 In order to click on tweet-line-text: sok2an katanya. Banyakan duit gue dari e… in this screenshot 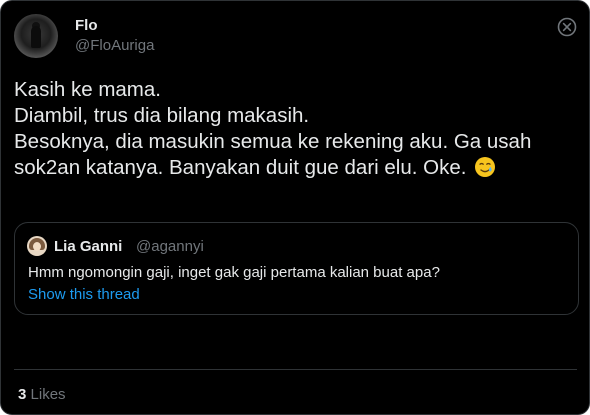, I will do `click(240, 167)`.